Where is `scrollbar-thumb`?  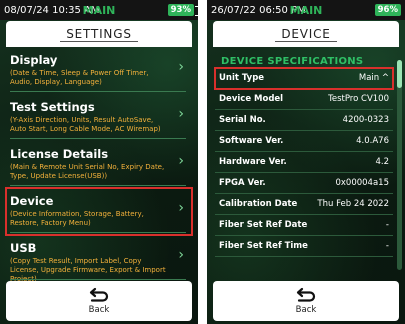 scrollbar-thumb is located at coordinates (399, 74).